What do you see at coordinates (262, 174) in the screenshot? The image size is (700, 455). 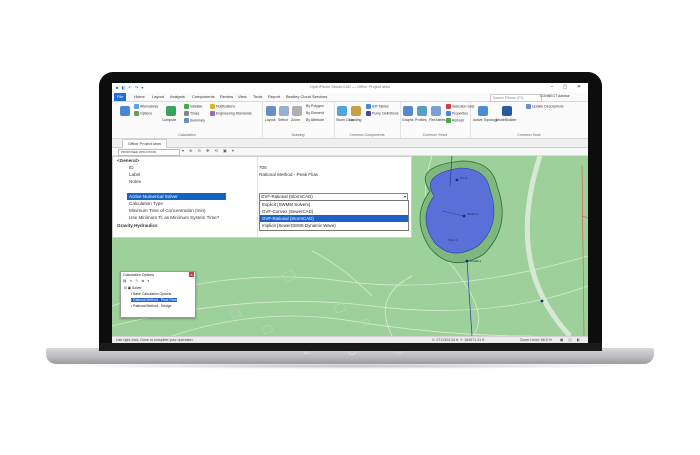 I see `property-row-label: Label Rational Method - Peak Flow` at bounding box center [262, 174].